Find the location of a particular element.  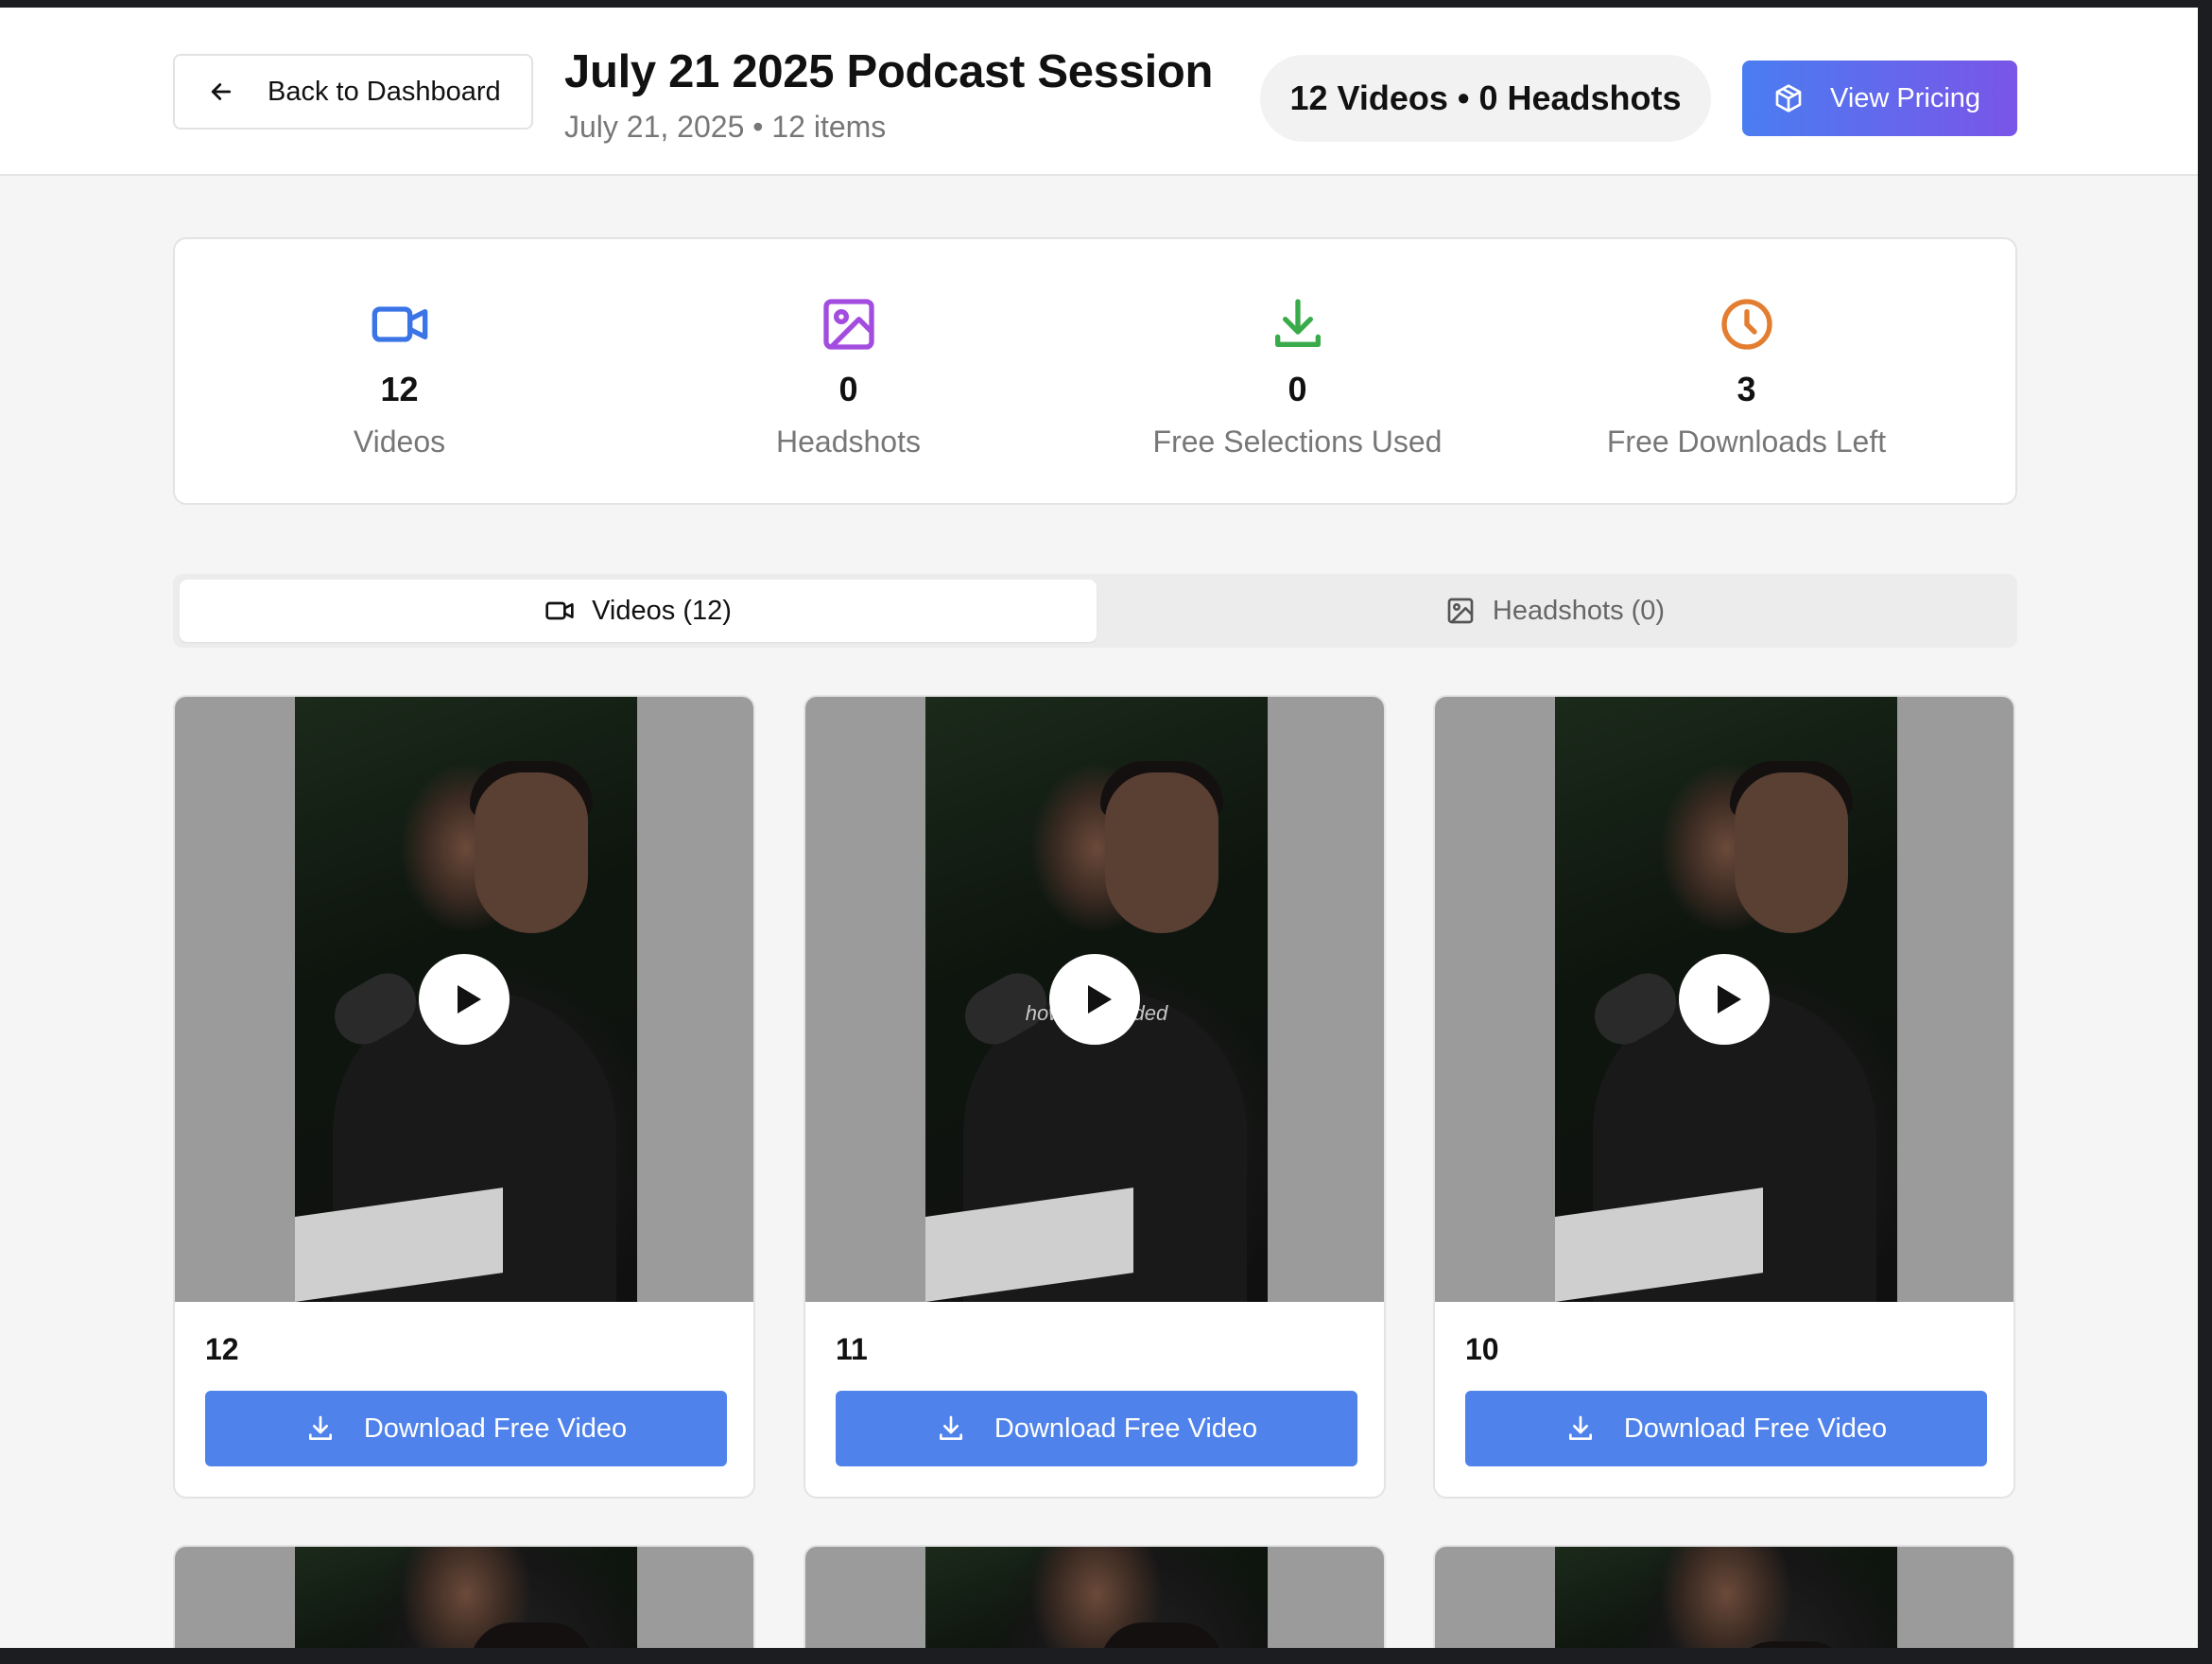

video-title: 10 is located at coordinates (1482, 1349).